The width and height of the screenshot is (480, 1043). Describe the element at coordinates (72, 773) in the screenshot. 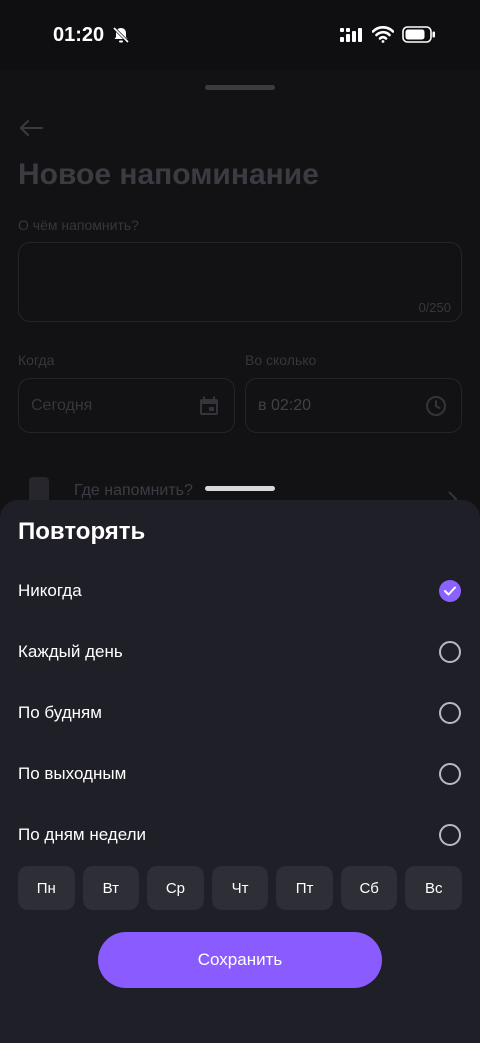

I see `option-label: По выходным` at that location.